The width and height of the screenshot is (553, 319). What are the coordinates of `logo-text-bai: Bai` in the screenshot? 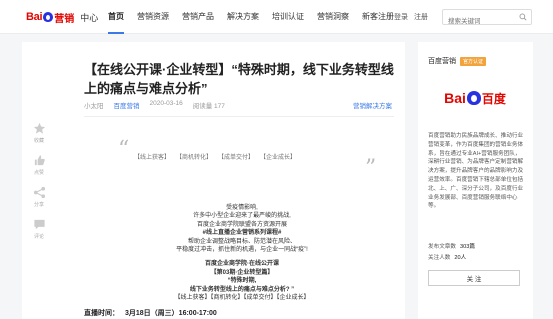 It's located at (34, 17).